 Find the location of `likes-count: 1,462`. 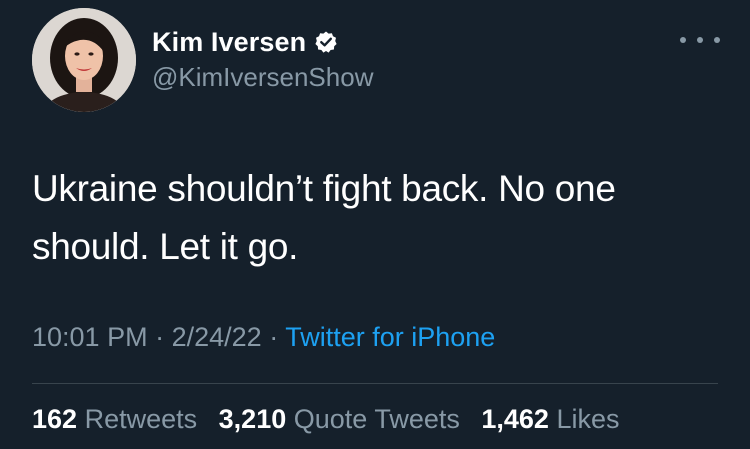

likes-count: 1,462 is located at coordinates (515, 419).